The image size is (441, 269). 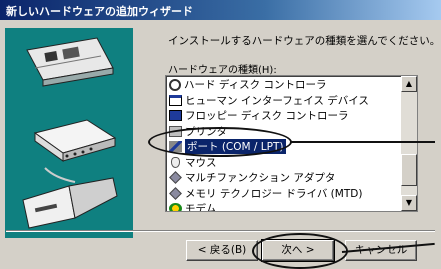 What do you see at coordinates (175, 178) in the screenshot?
I see `multifunction-adapter-icon` at bounding box center [175, 178].